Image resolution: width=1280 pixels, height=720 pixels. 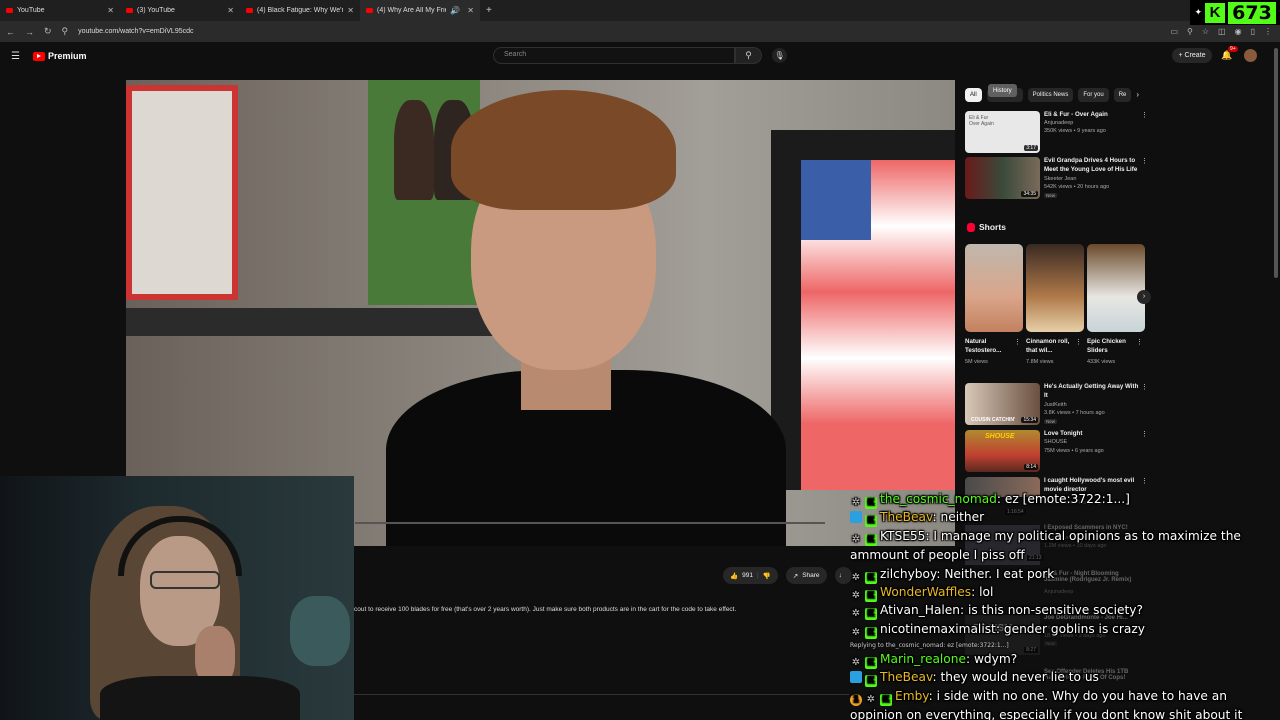 I want to click on thumbs-up-icon: 👍, so click(x=734, y=576).